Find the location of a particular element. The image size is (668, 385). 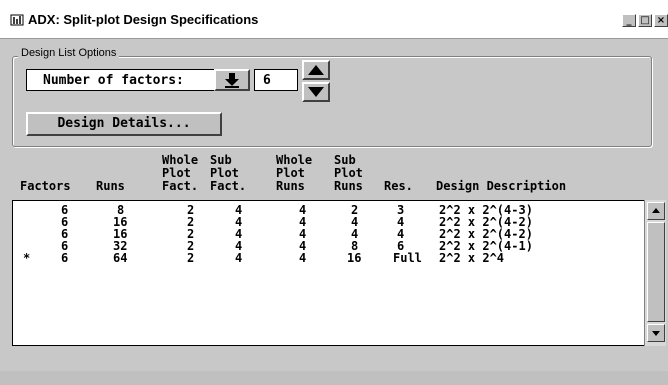

vertical-scrollbar is located at coordinates (655, 273).